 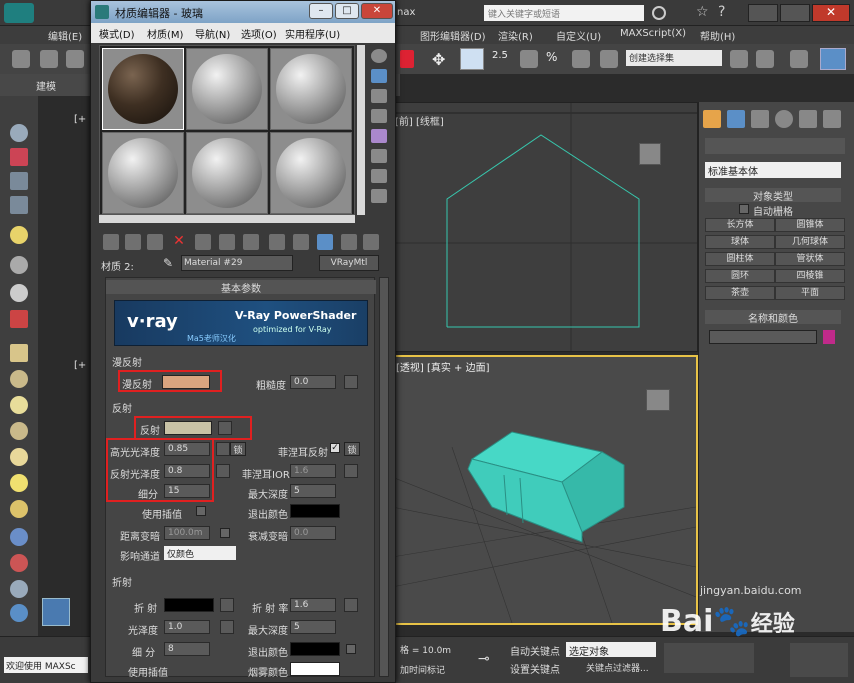 I want to click on auto-key-button: 自动关键点, so click(x=535, y=650).